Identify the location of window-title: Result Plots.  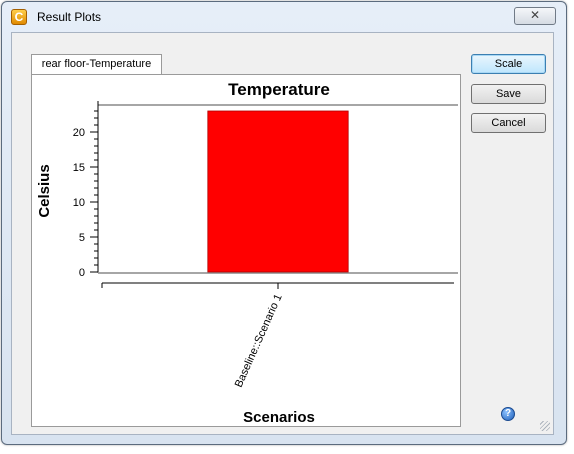
(69, 17).